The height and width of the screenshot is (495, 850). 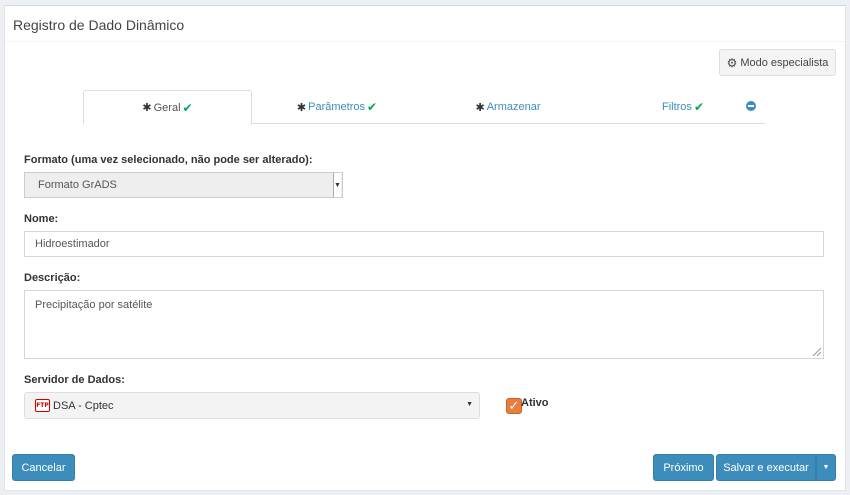 I want to click on tab-parametros: ✱ Parâmetros ✔, so click(x=337, y=107).